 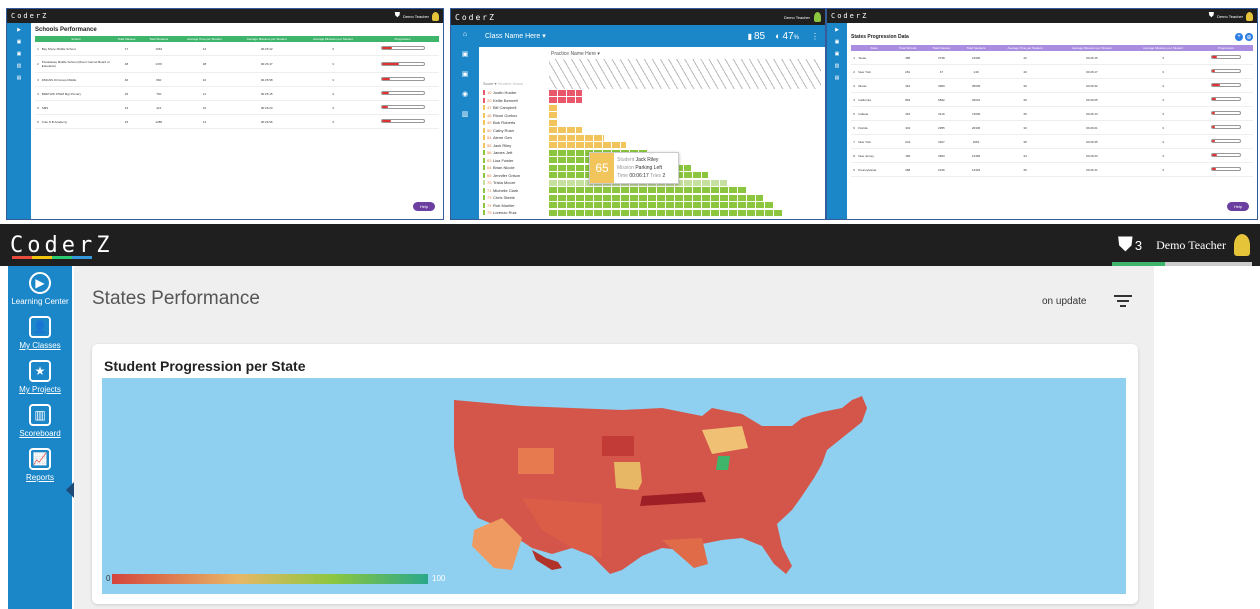 What do you see at coordinates (1052, 141) in the screenshot?
I see `table-row: 7 New York 244 3327 3281 35 00:26:35 3` at bounding box center [1052, 141].